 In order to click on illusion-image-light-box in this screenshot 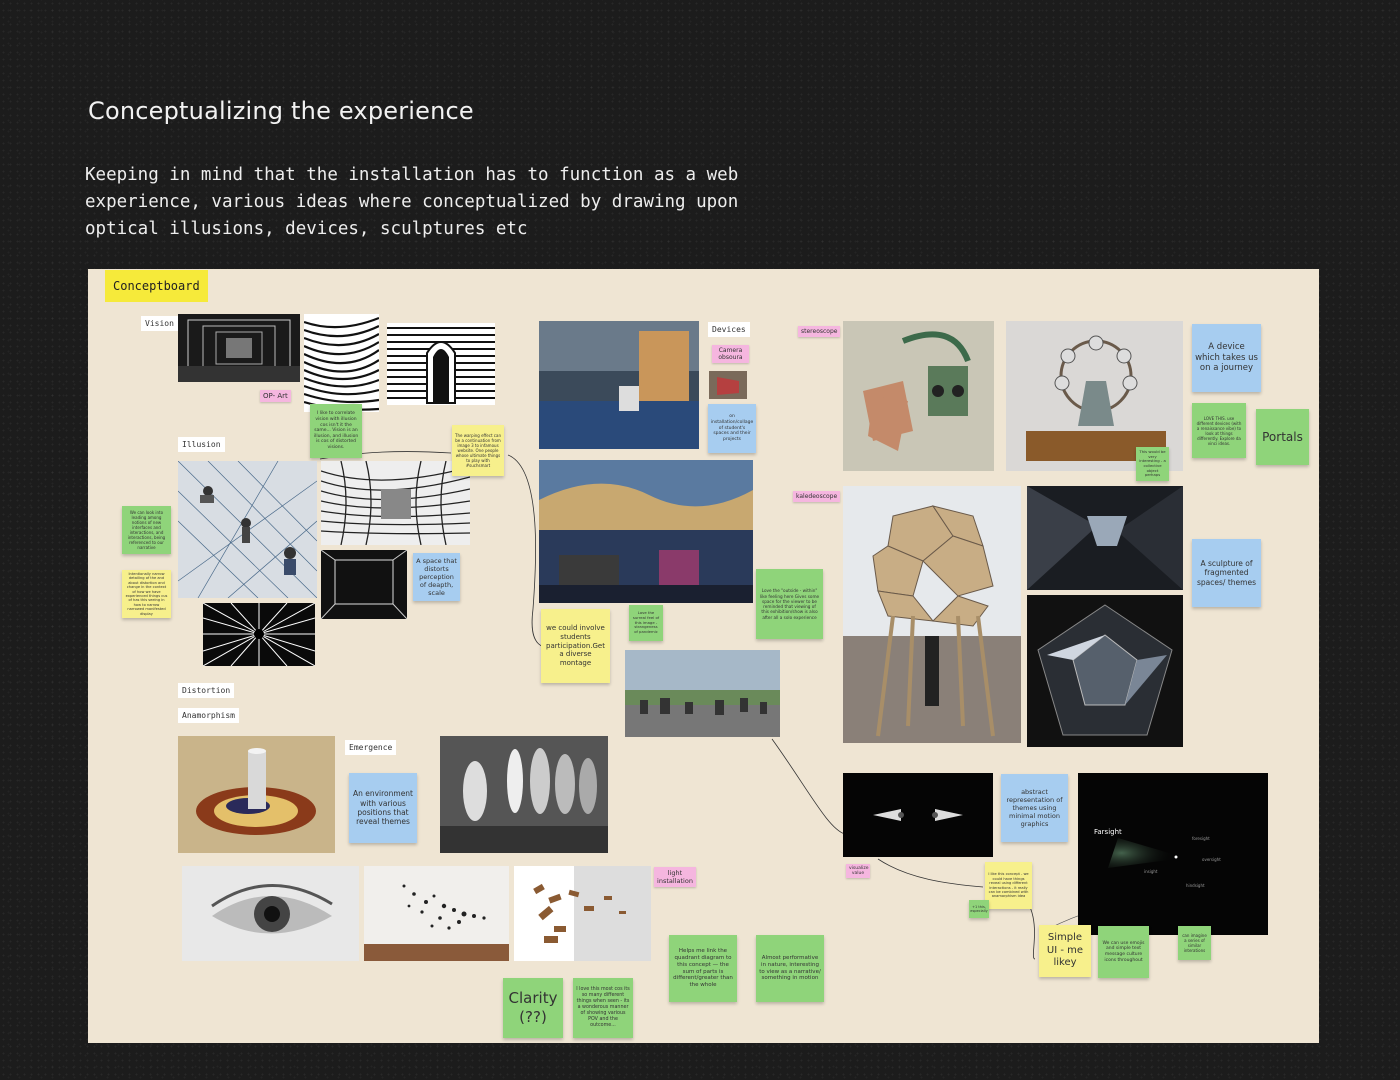, I will do `click(364, 584)`.